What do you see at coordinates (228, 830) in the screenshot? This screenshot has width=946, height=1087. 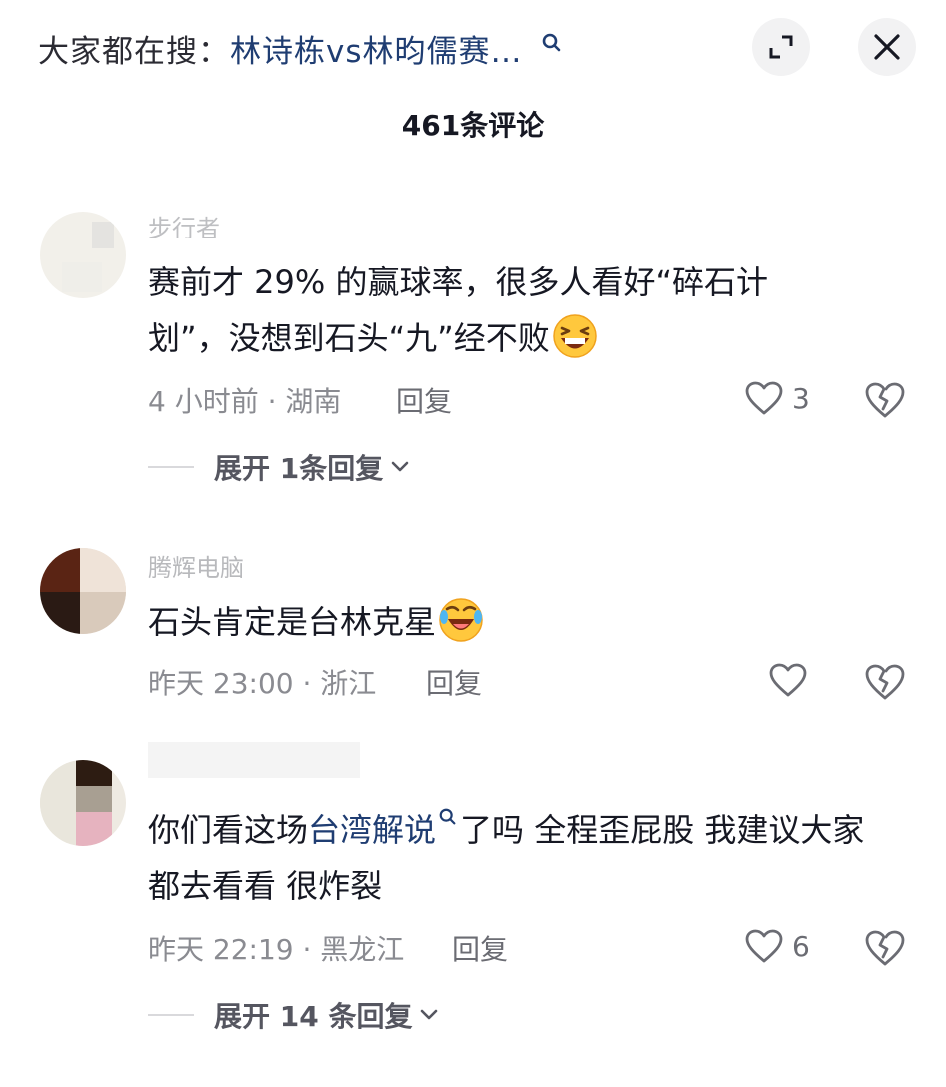 I see `comment-text-before: 你们看这场` at bounding box center [228, 830].